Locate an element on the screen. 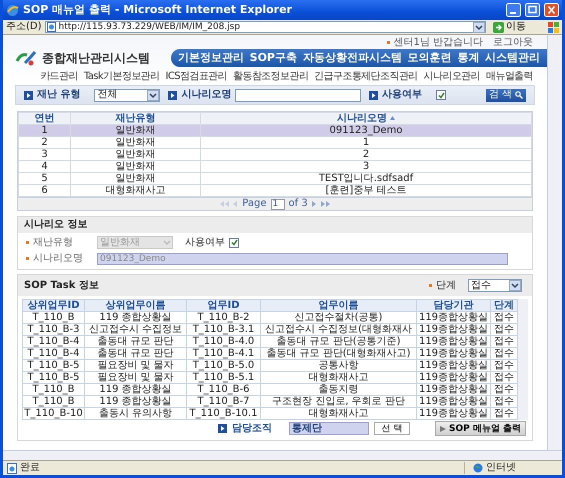 The width and height of the screenshot is (565, 478). table-cell: T_110_B-7 is located at coordinates (223, 402).